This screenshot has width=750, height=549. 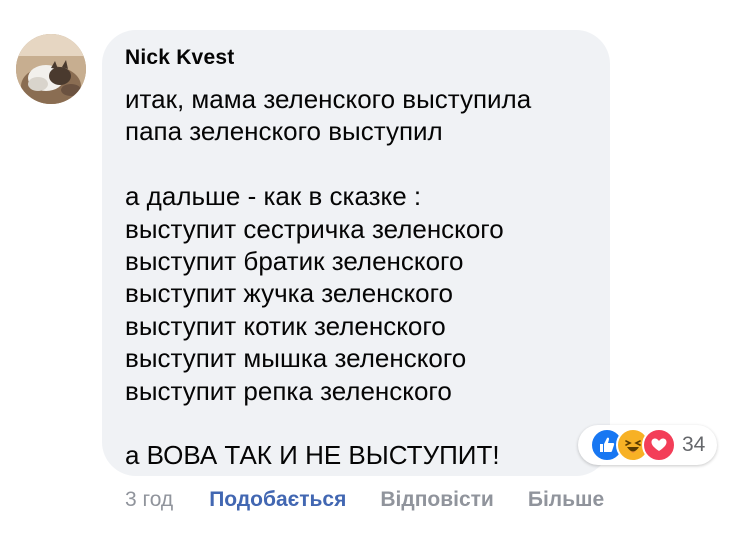 What do you see at coordinates (436, 500) in the screenshot?
I see `reply-button: Відповісти` at bounding box center [436, 500].